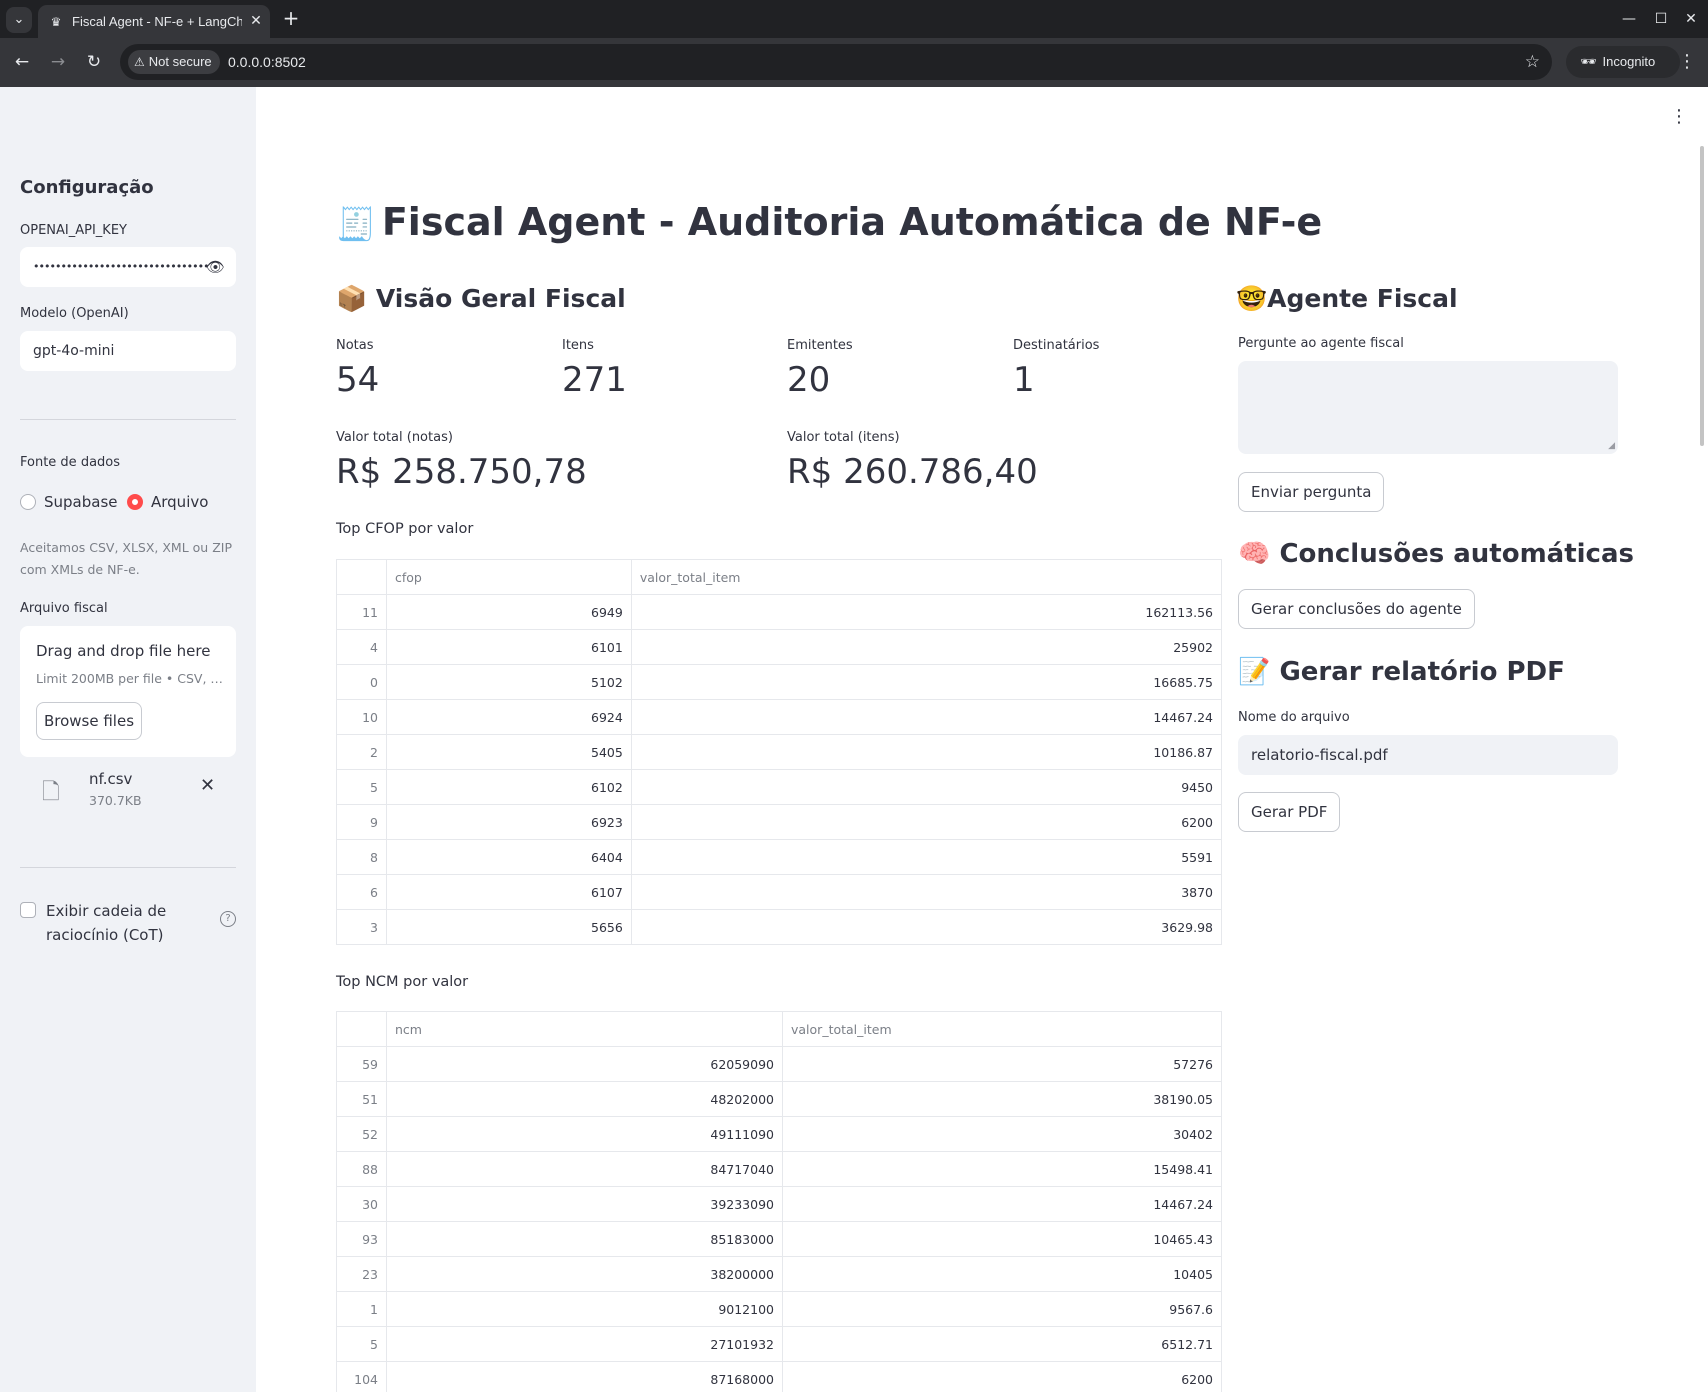  I want to click on cell-key: 62059090, so click(584, 1064).